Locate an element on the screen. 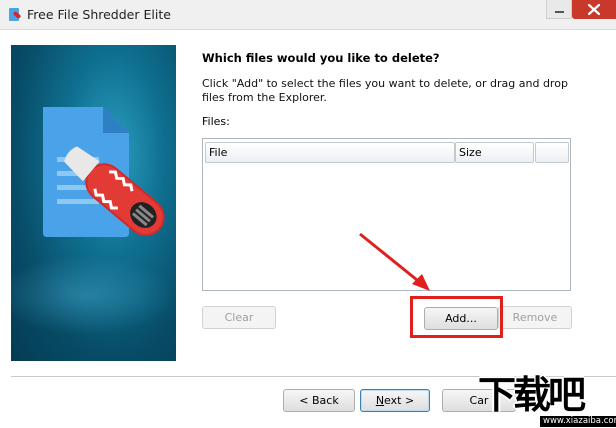  back-button: < Back is located at coordinates (319, 400).